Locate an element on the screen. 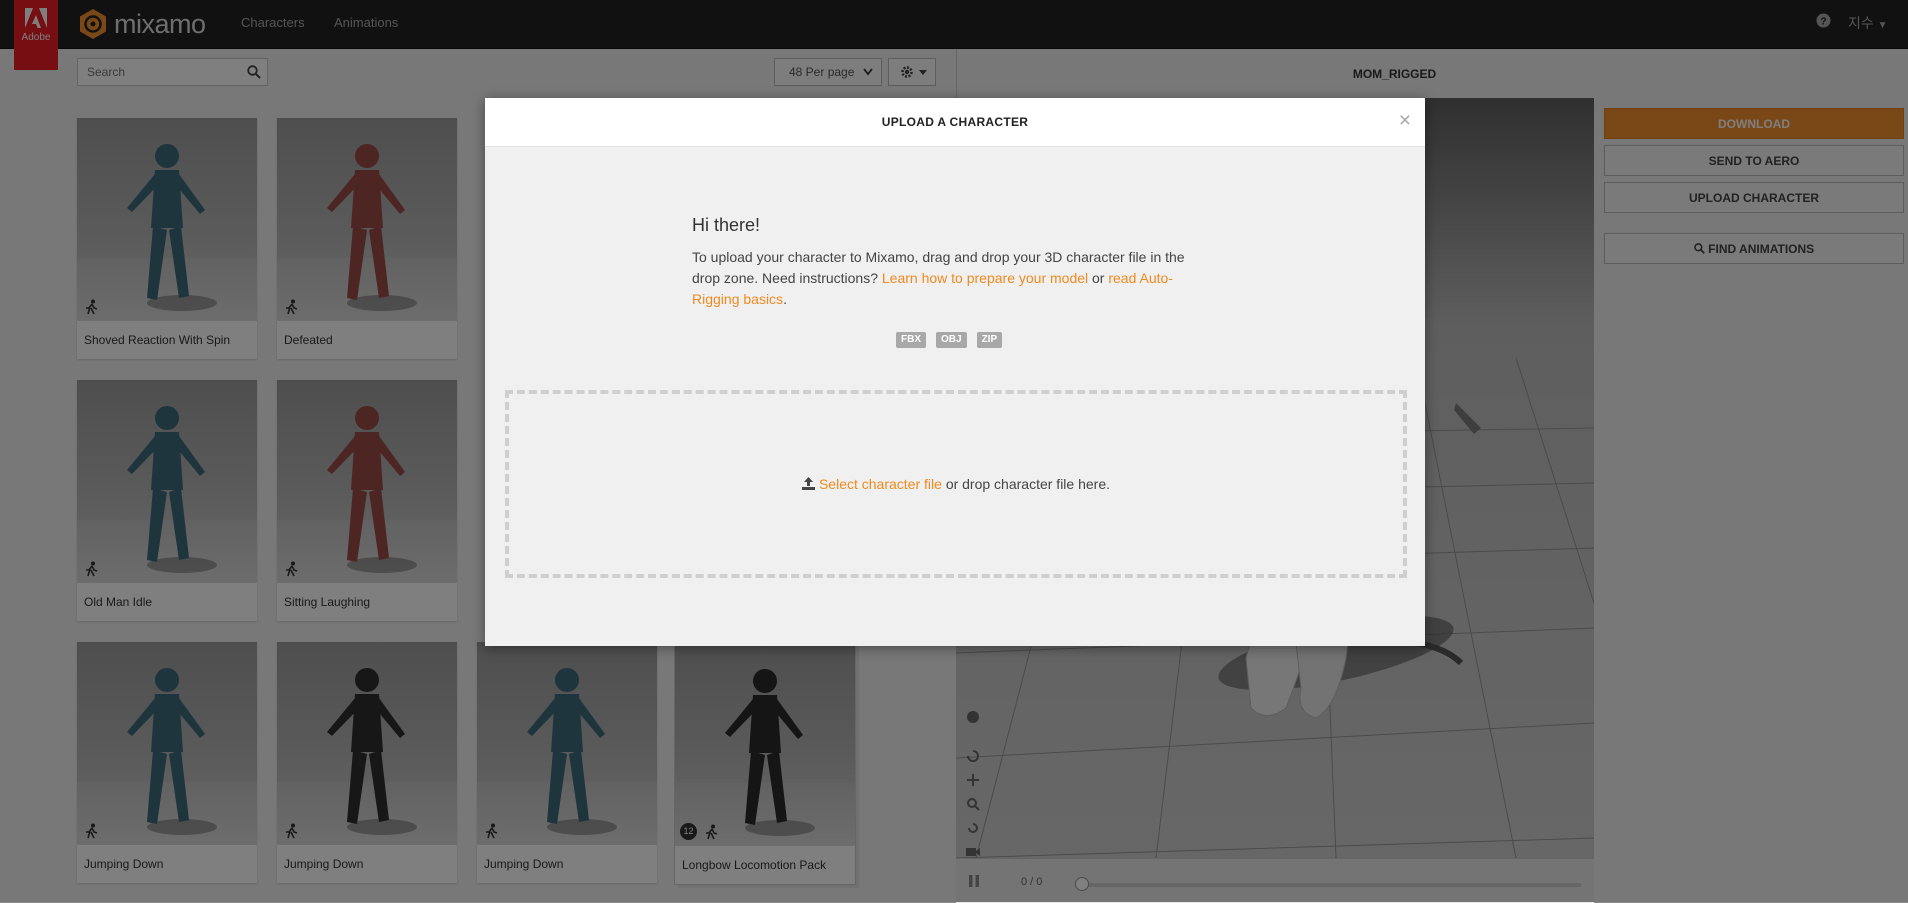  modal-header: UPLOAD A CHARACTER × is located at coordinates (955, 122).